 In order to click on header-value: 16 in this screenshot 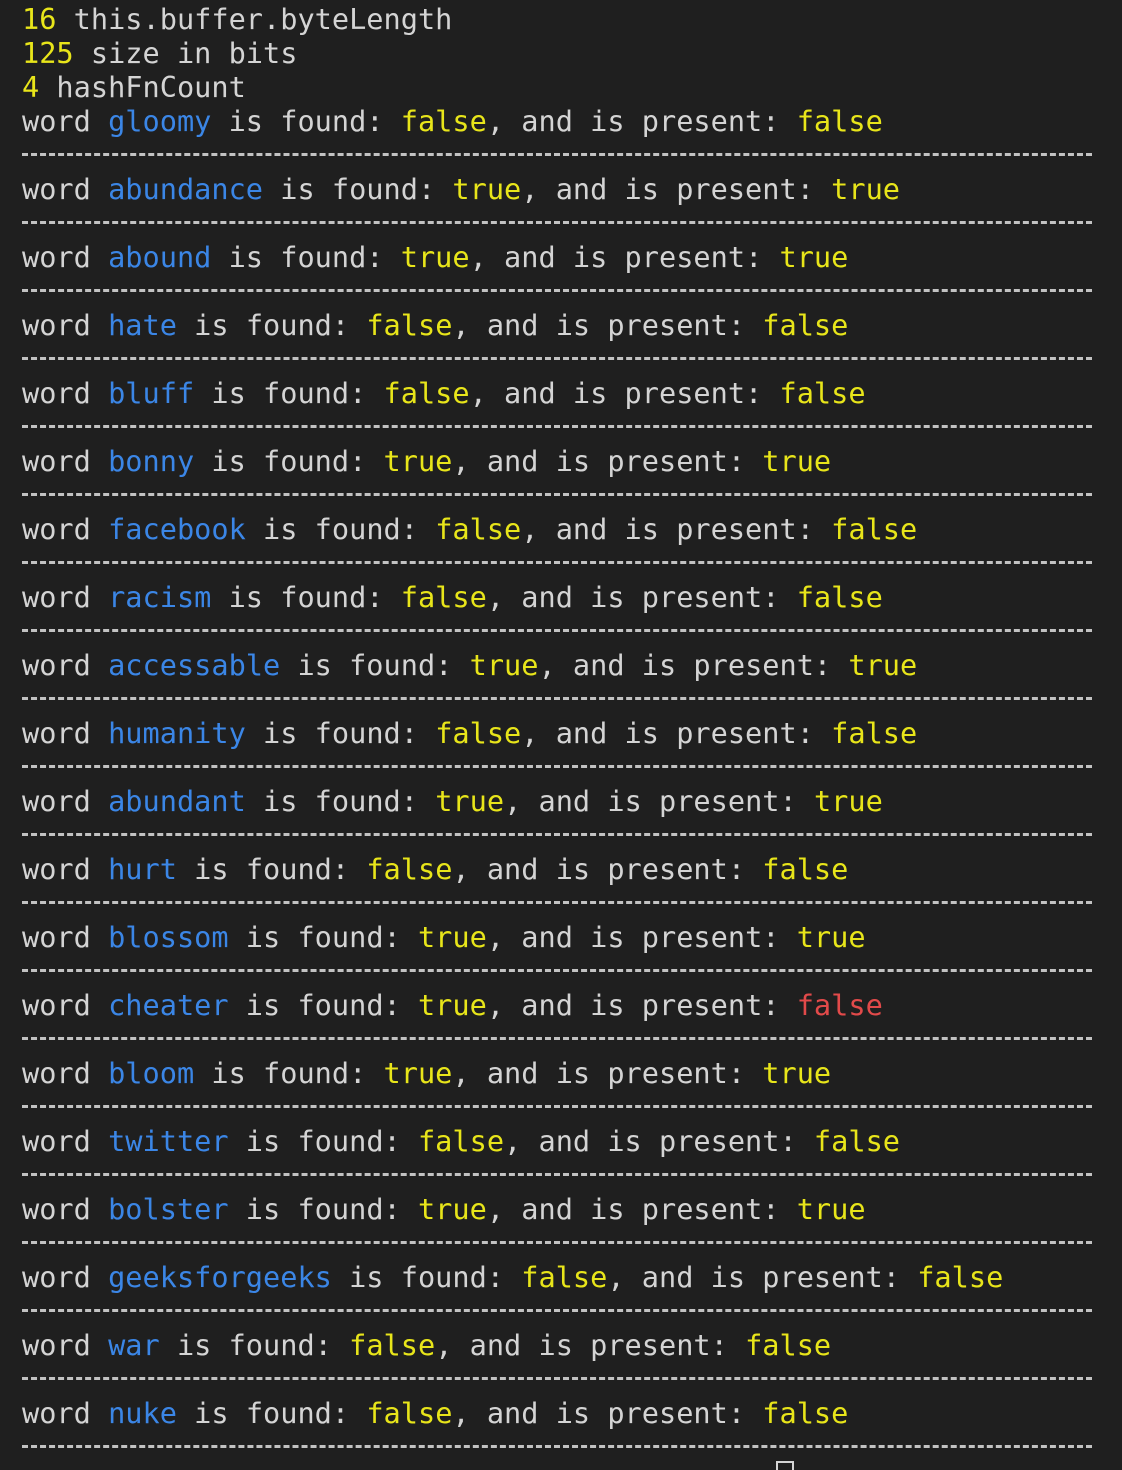, I will do `click(39, 19)`.